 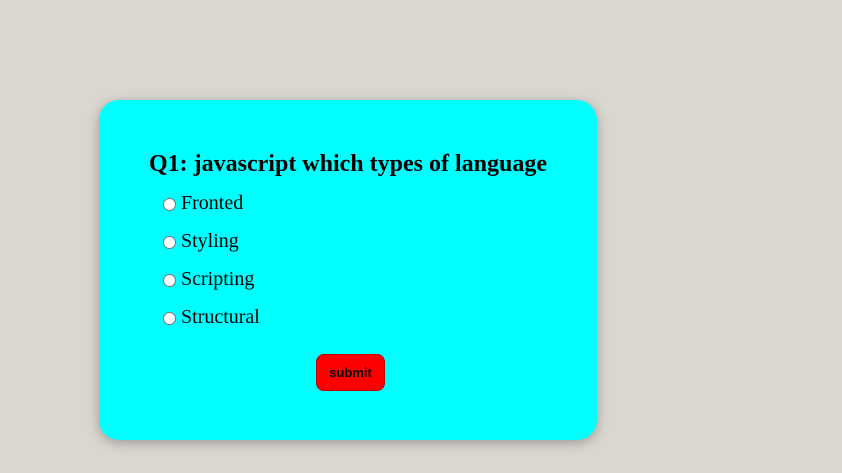 What do you see at coordinates (348, 164) in the screenshot?
I see `question-title: Q1: javascript which types of language` at bounding box center [348, 164].